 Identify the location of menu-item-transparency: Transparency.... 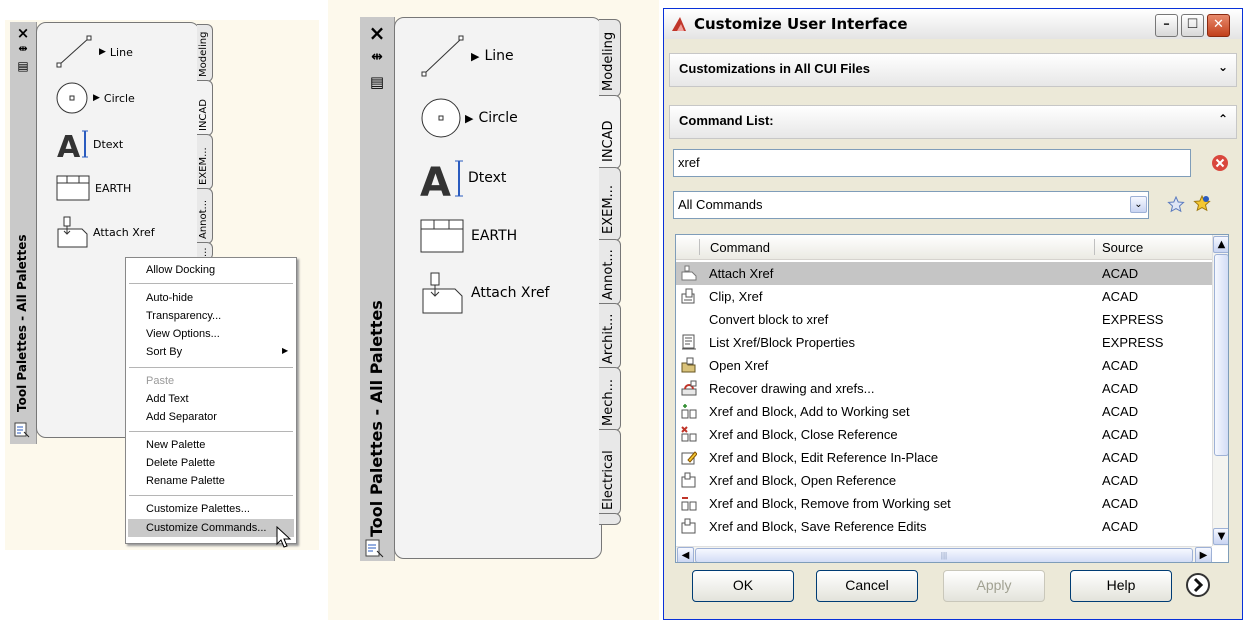
(183, 316).